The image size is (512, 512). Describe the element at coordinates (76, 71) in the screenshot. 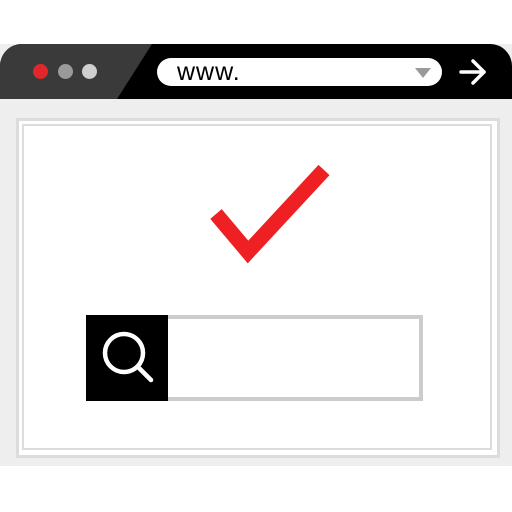

I see `title-bar-controls-area` at that location.